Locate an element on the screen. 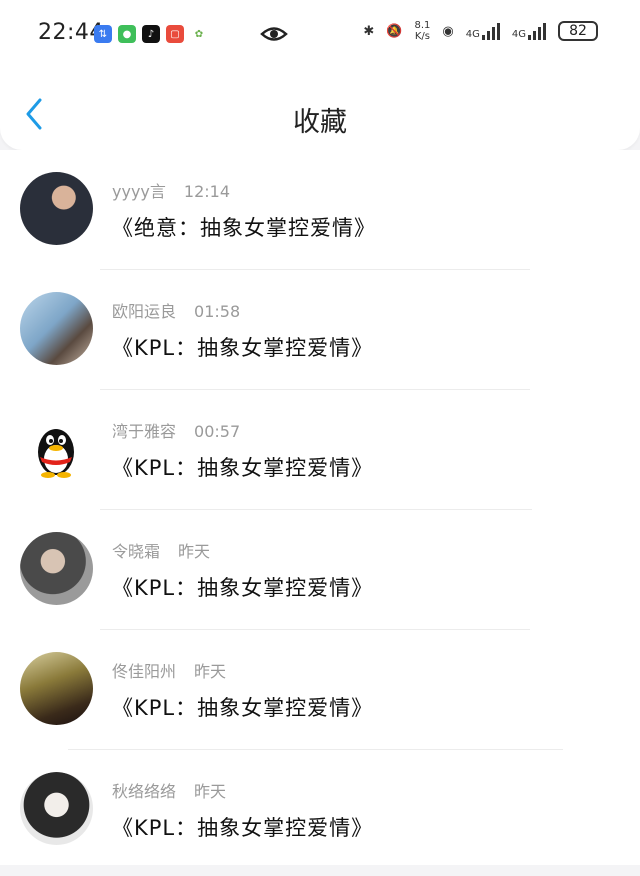  system-icons: ✱ 🔕 8.1 K/s ◉ 4G 4G 82 is located at coordinates (480, 31).